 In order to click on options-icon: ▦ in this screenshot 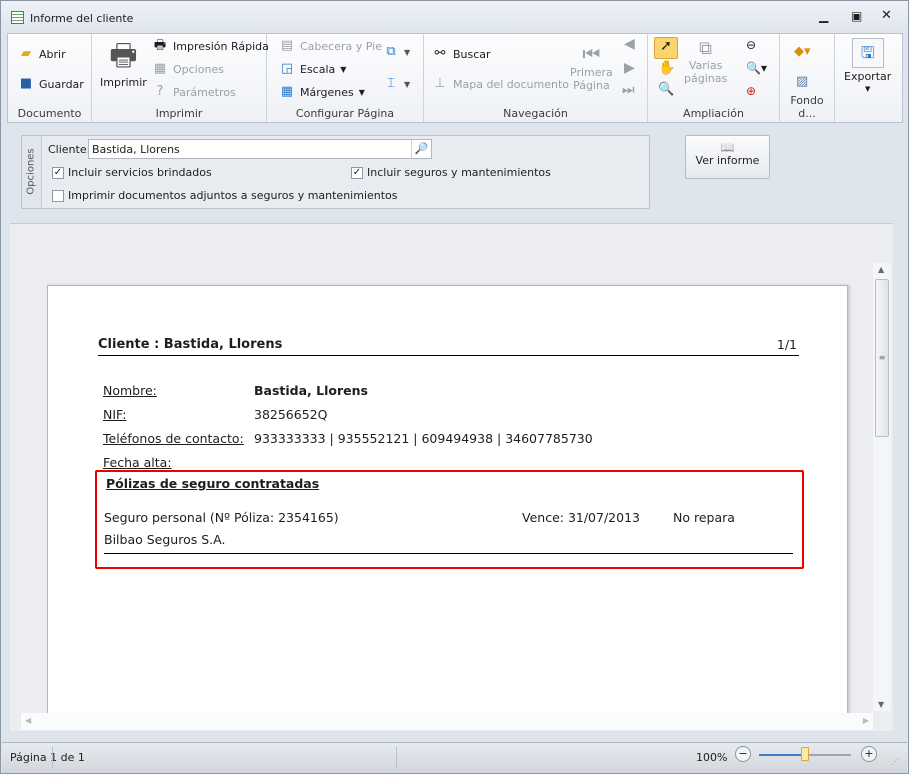, I will do `click(160, 68)`.